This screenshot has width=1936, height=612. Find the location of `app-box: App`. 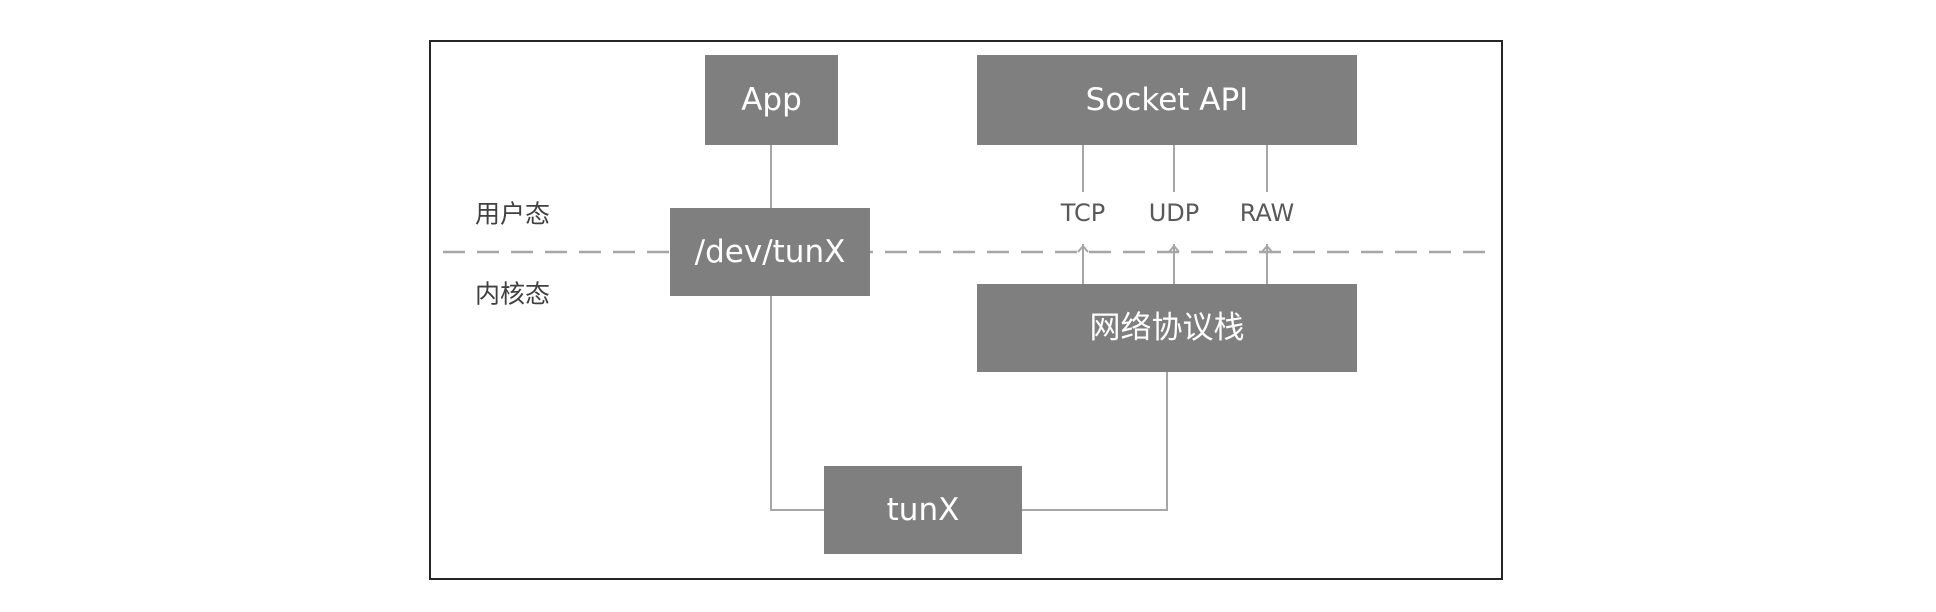

app-box: App is located at coordinates (771, 100).